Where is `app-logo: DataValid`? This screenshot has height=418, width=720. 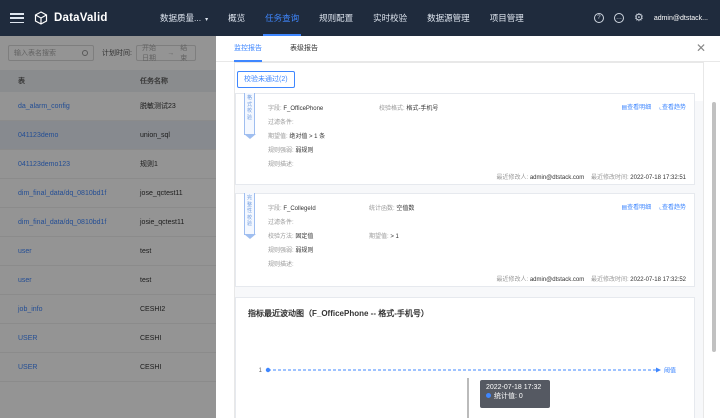 app-logo: DataValid is located at coordinates (71, 18).